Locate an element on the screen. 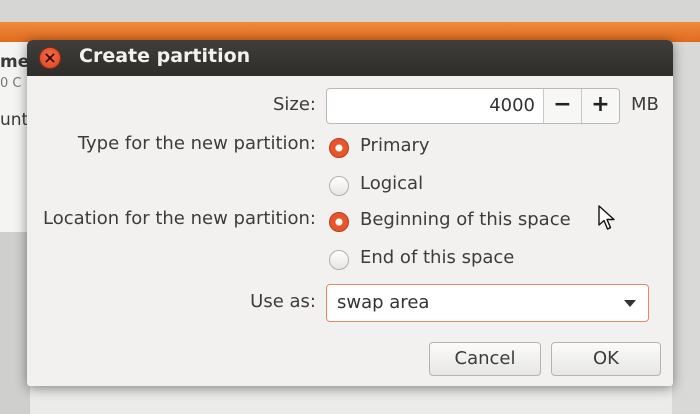 The height and width of the screenshot is (414, 700). background-sub-fragment: 0 C is located at coordinates (11, 83).